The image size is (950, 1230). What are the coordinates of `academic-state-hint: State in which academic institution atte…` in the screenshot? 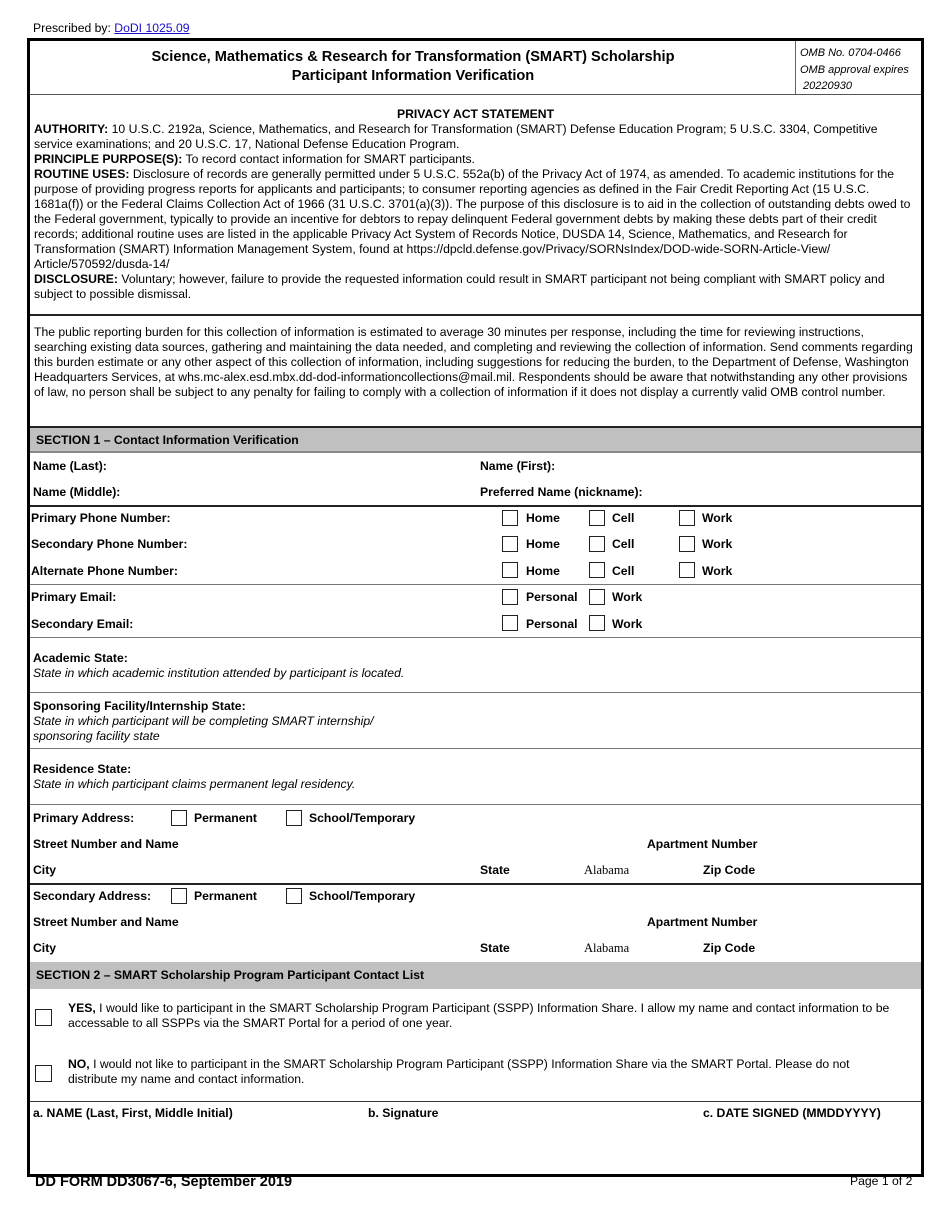 It's located at (219, 673).